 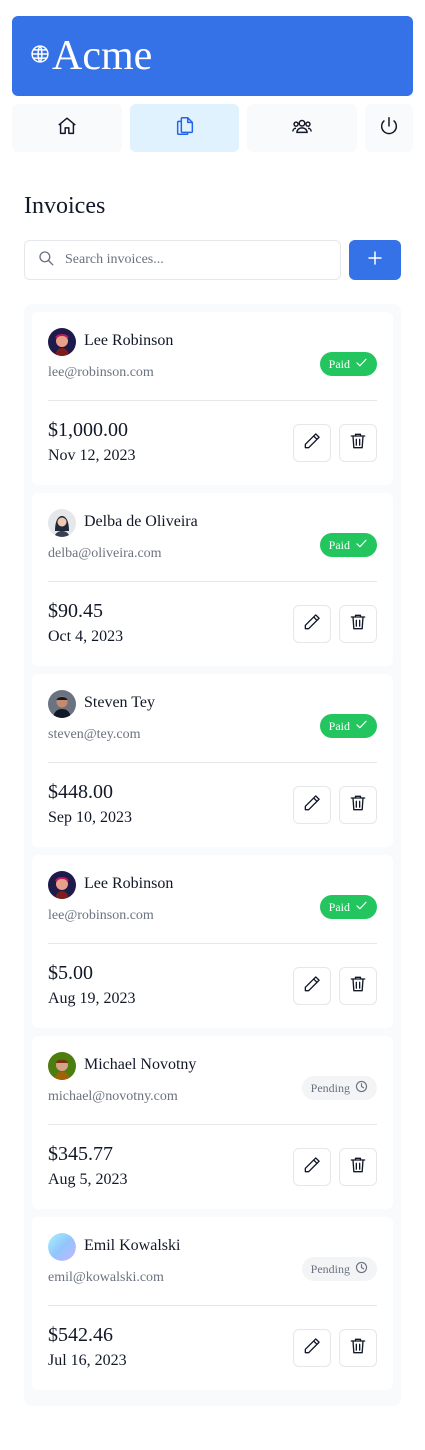 I want to click on create-invoice-button, so click(x=375, y=260).